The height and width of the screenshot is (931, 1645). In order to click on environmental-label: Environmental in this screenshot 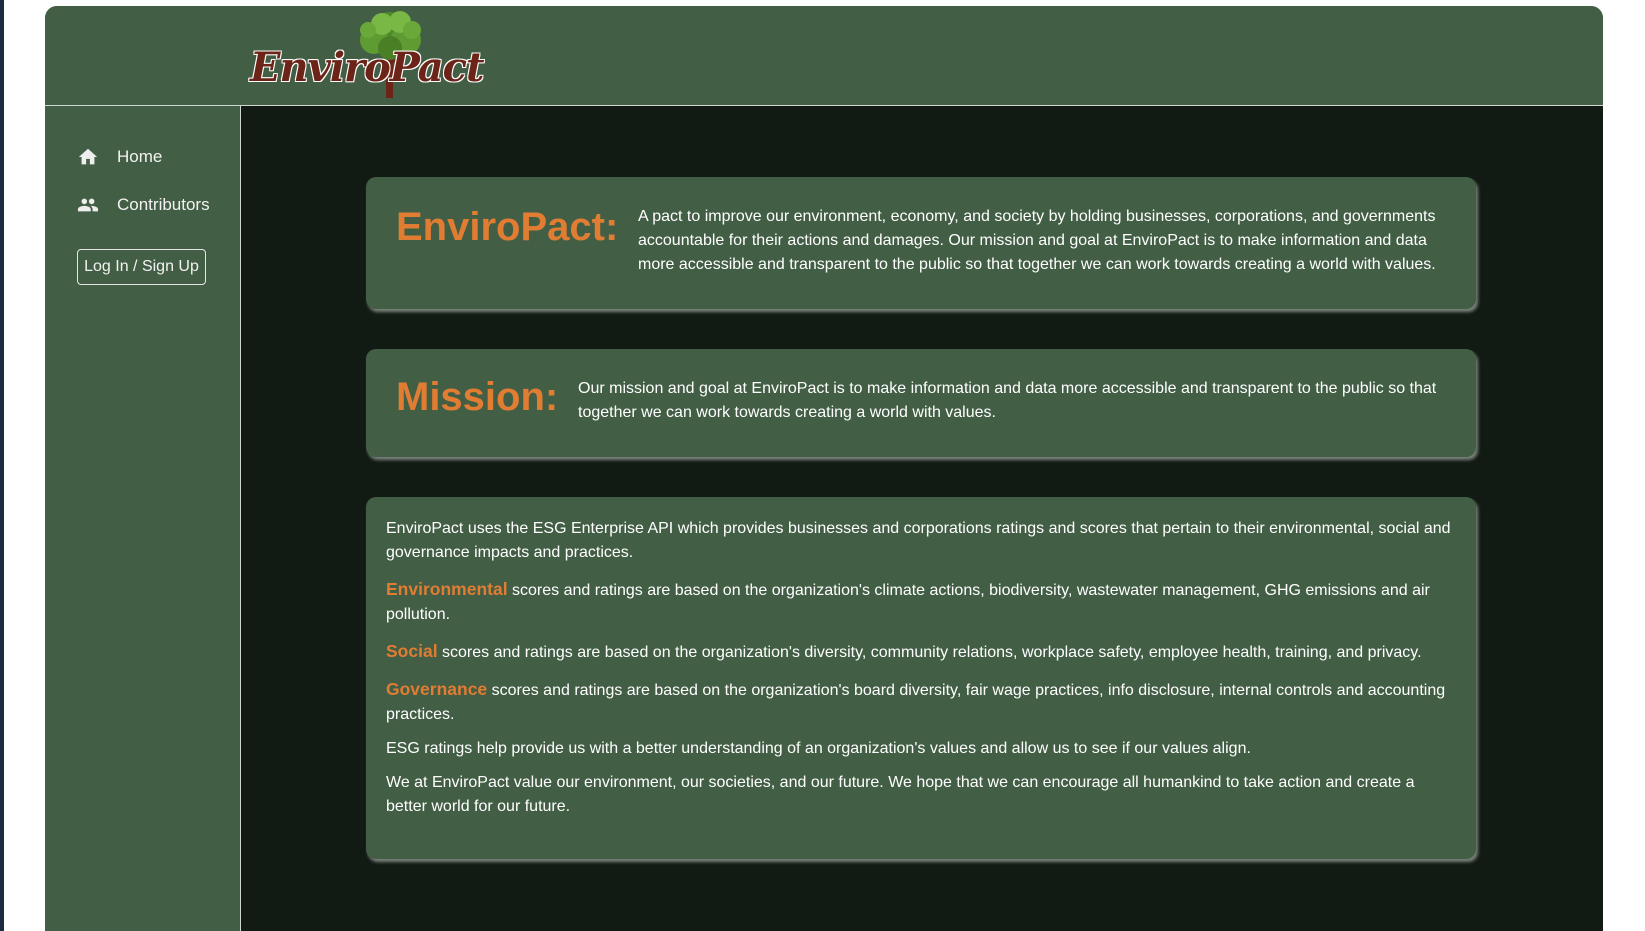, I will do `click(447, 589)`.